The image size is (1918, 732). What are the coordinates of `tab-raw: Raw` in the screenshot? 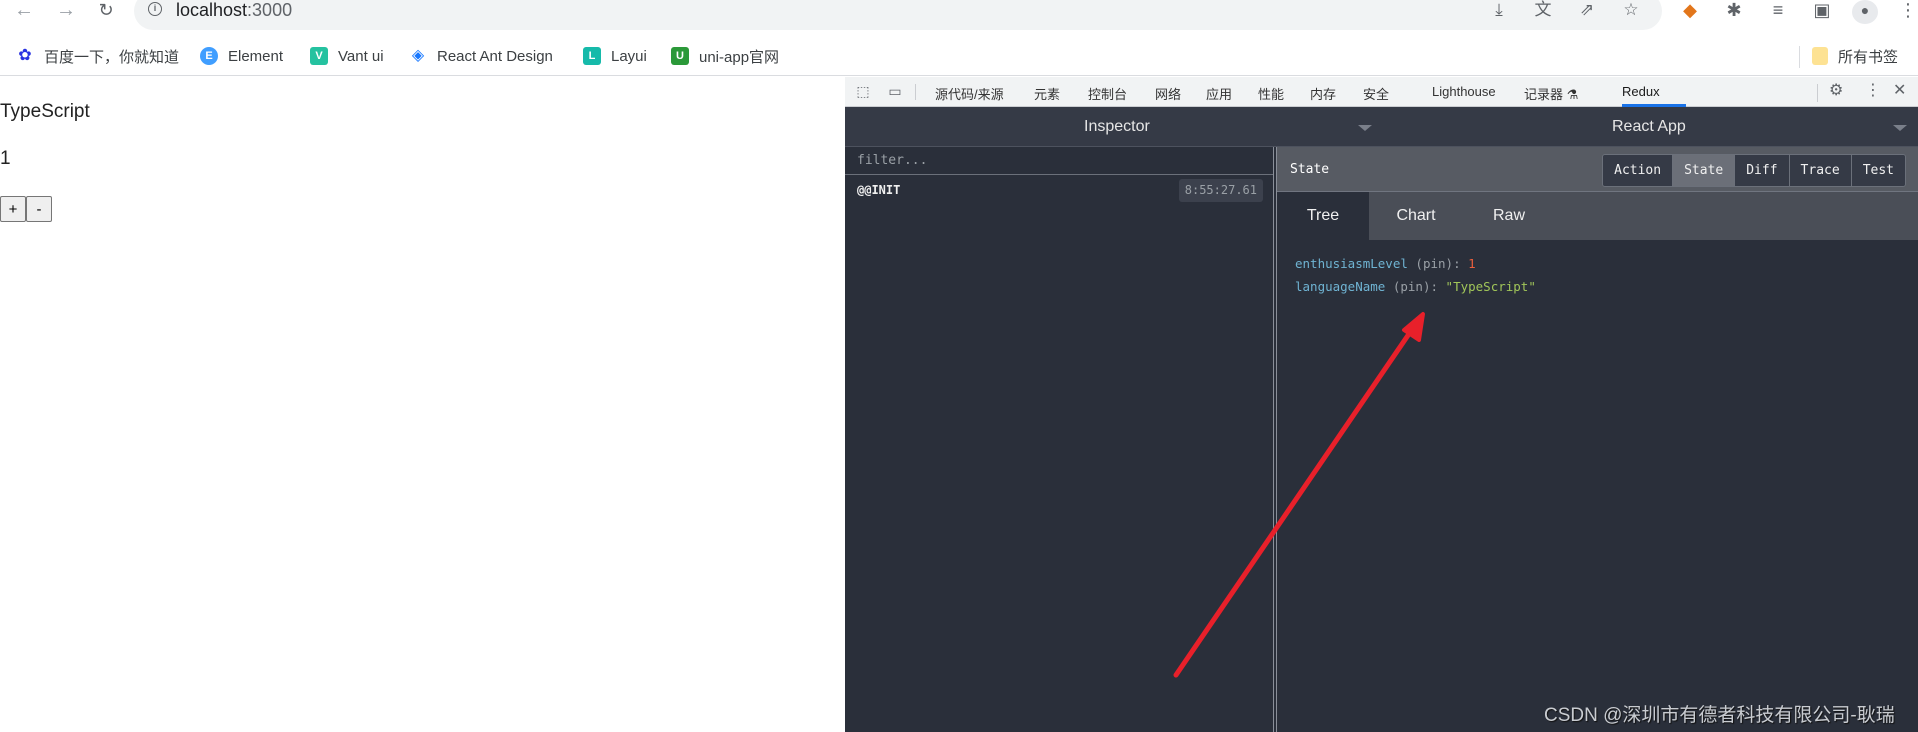 It's located at (1509, 216).